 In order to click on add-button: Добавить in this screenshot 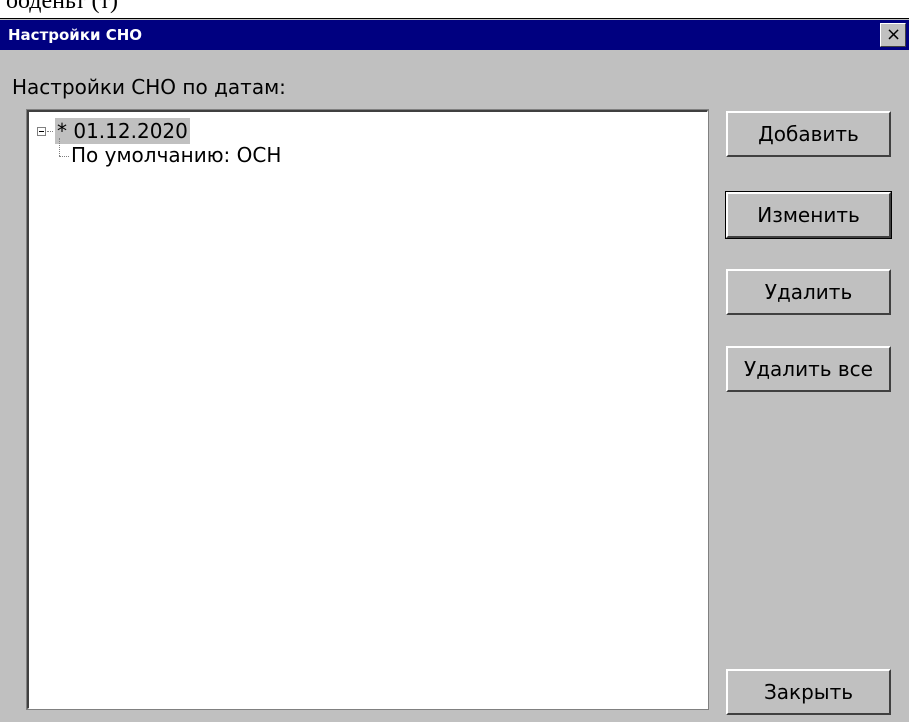, I will do `click(808, 134)`.